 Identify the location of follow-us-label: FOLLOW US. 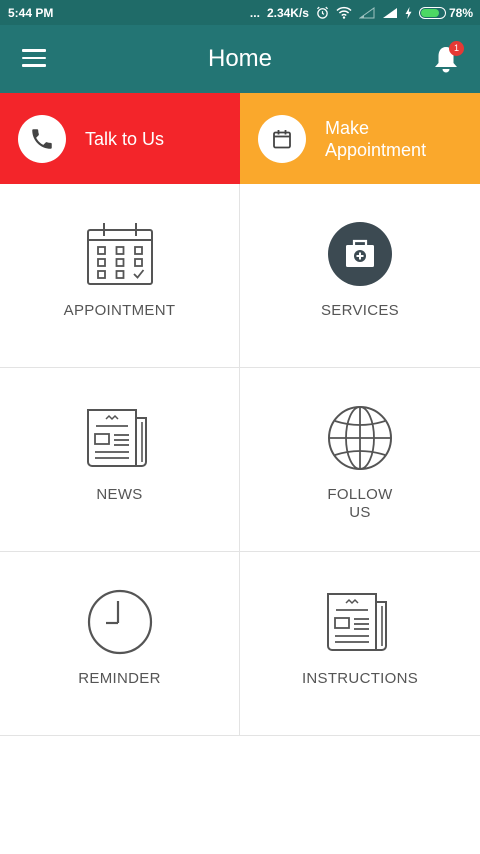
(360, 503).